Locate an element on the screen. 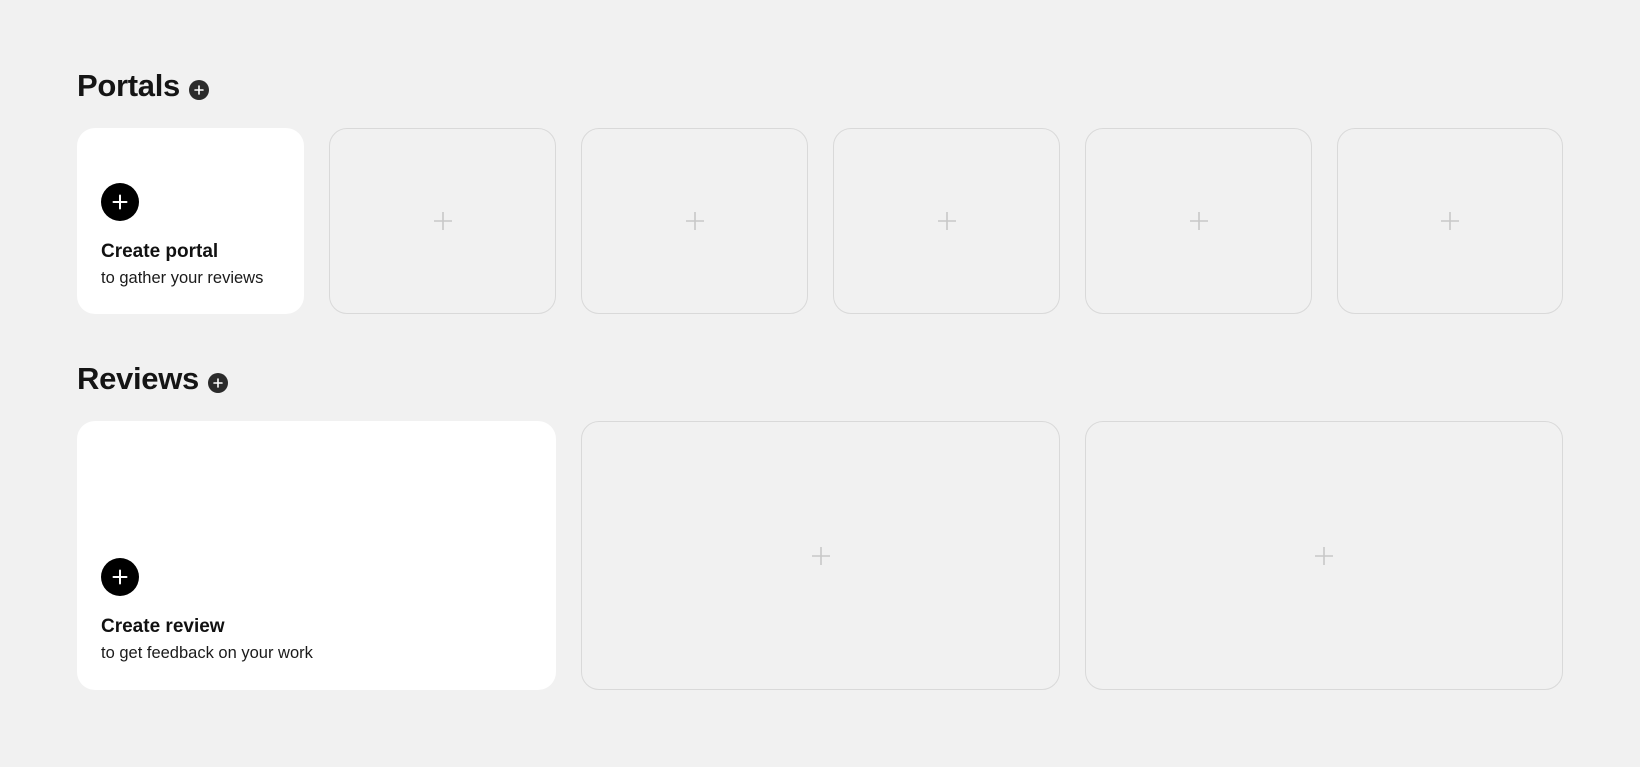 This screenshot has width=1640, height=767. add-portal-icon is located at coordinates (199, 90).